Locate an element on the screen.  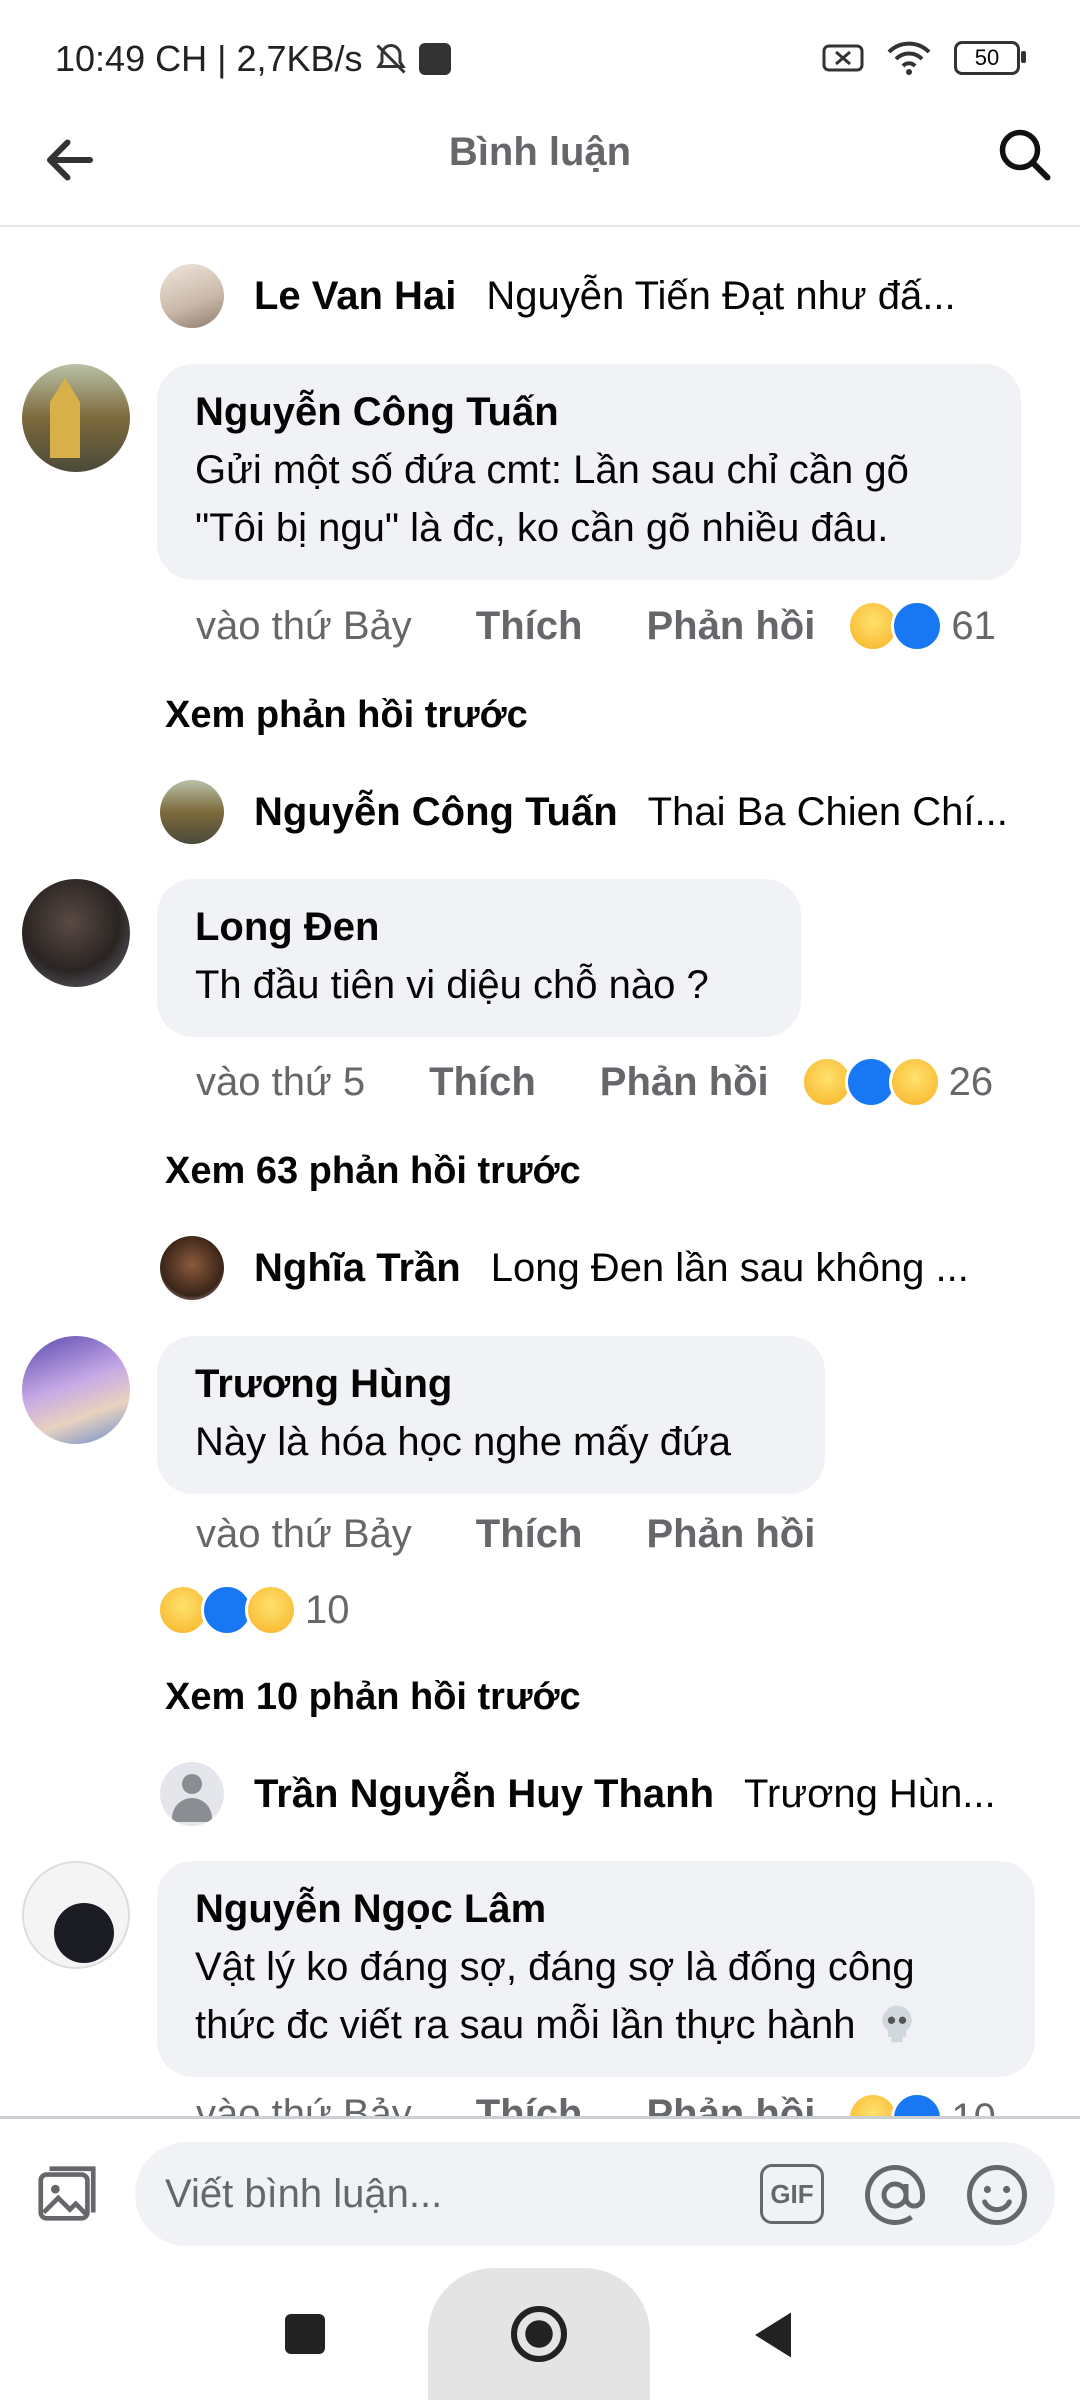
comment-text-line: Gửi một số đứa cmt: Lần sau chỉ cần gõ is located at coordinates (552, 470).